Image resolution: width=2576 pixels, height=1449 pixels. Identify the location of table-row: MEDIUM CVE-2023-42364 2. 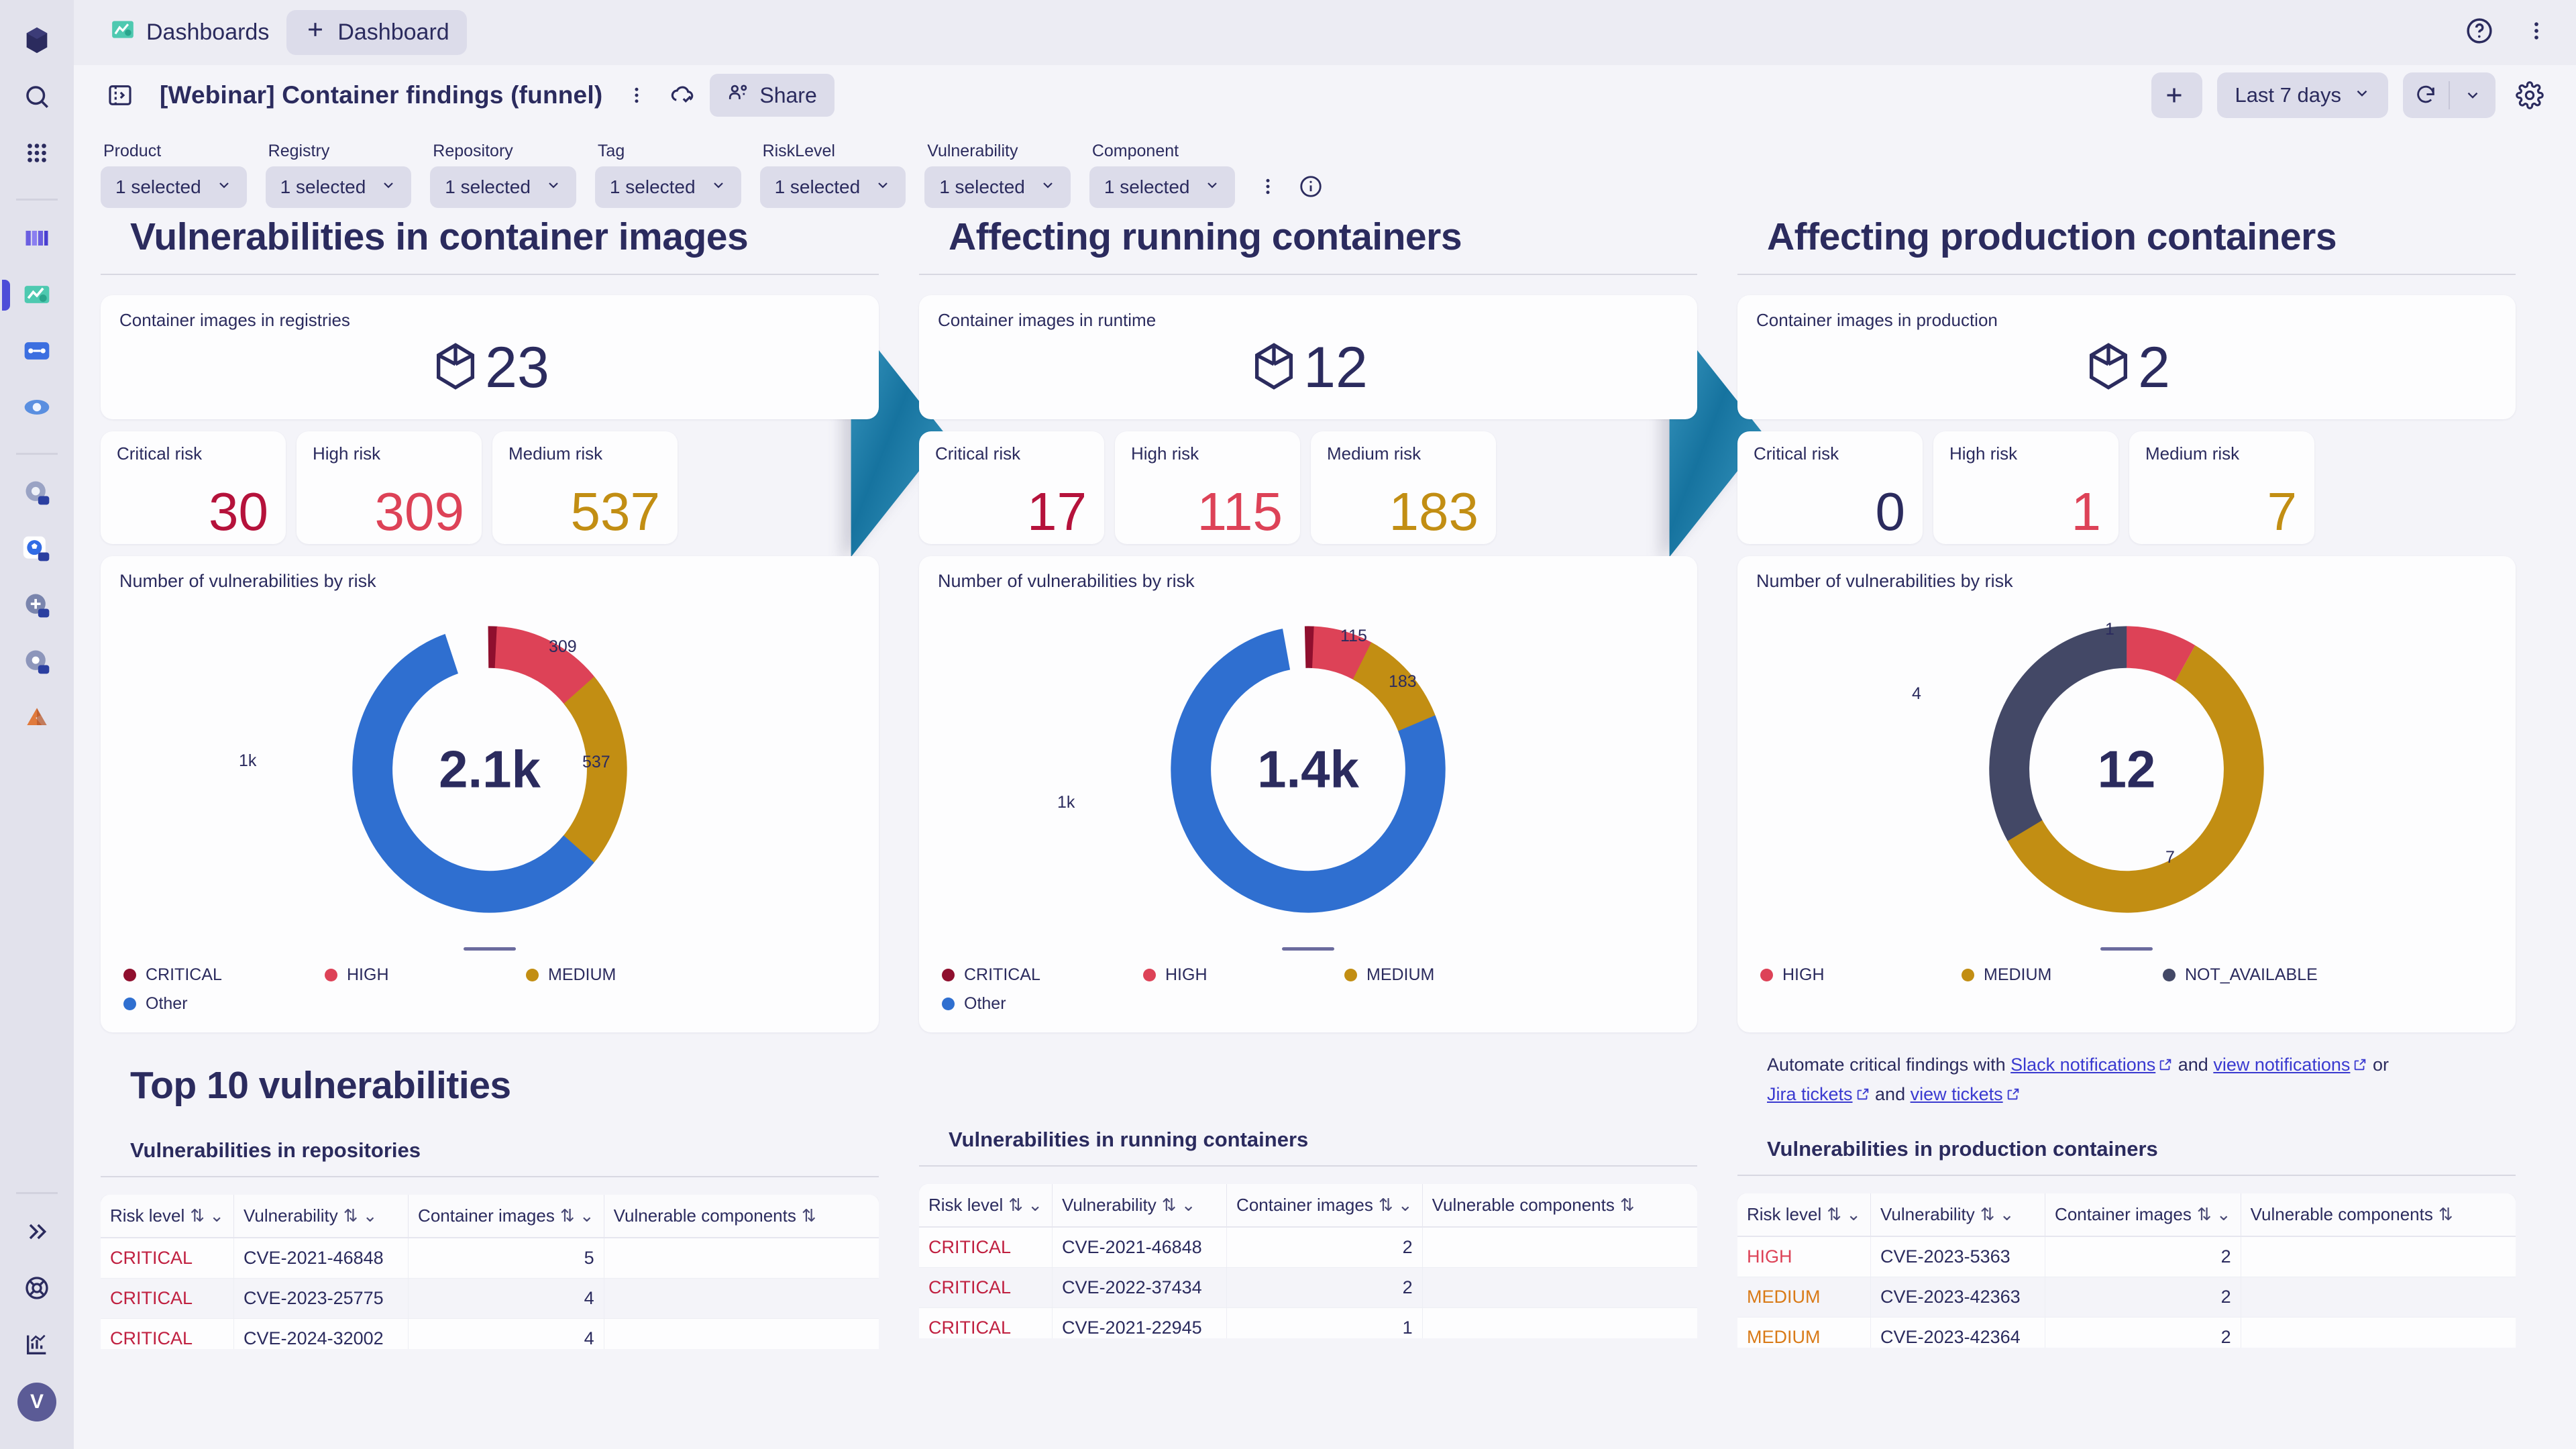
(2126, 1332).